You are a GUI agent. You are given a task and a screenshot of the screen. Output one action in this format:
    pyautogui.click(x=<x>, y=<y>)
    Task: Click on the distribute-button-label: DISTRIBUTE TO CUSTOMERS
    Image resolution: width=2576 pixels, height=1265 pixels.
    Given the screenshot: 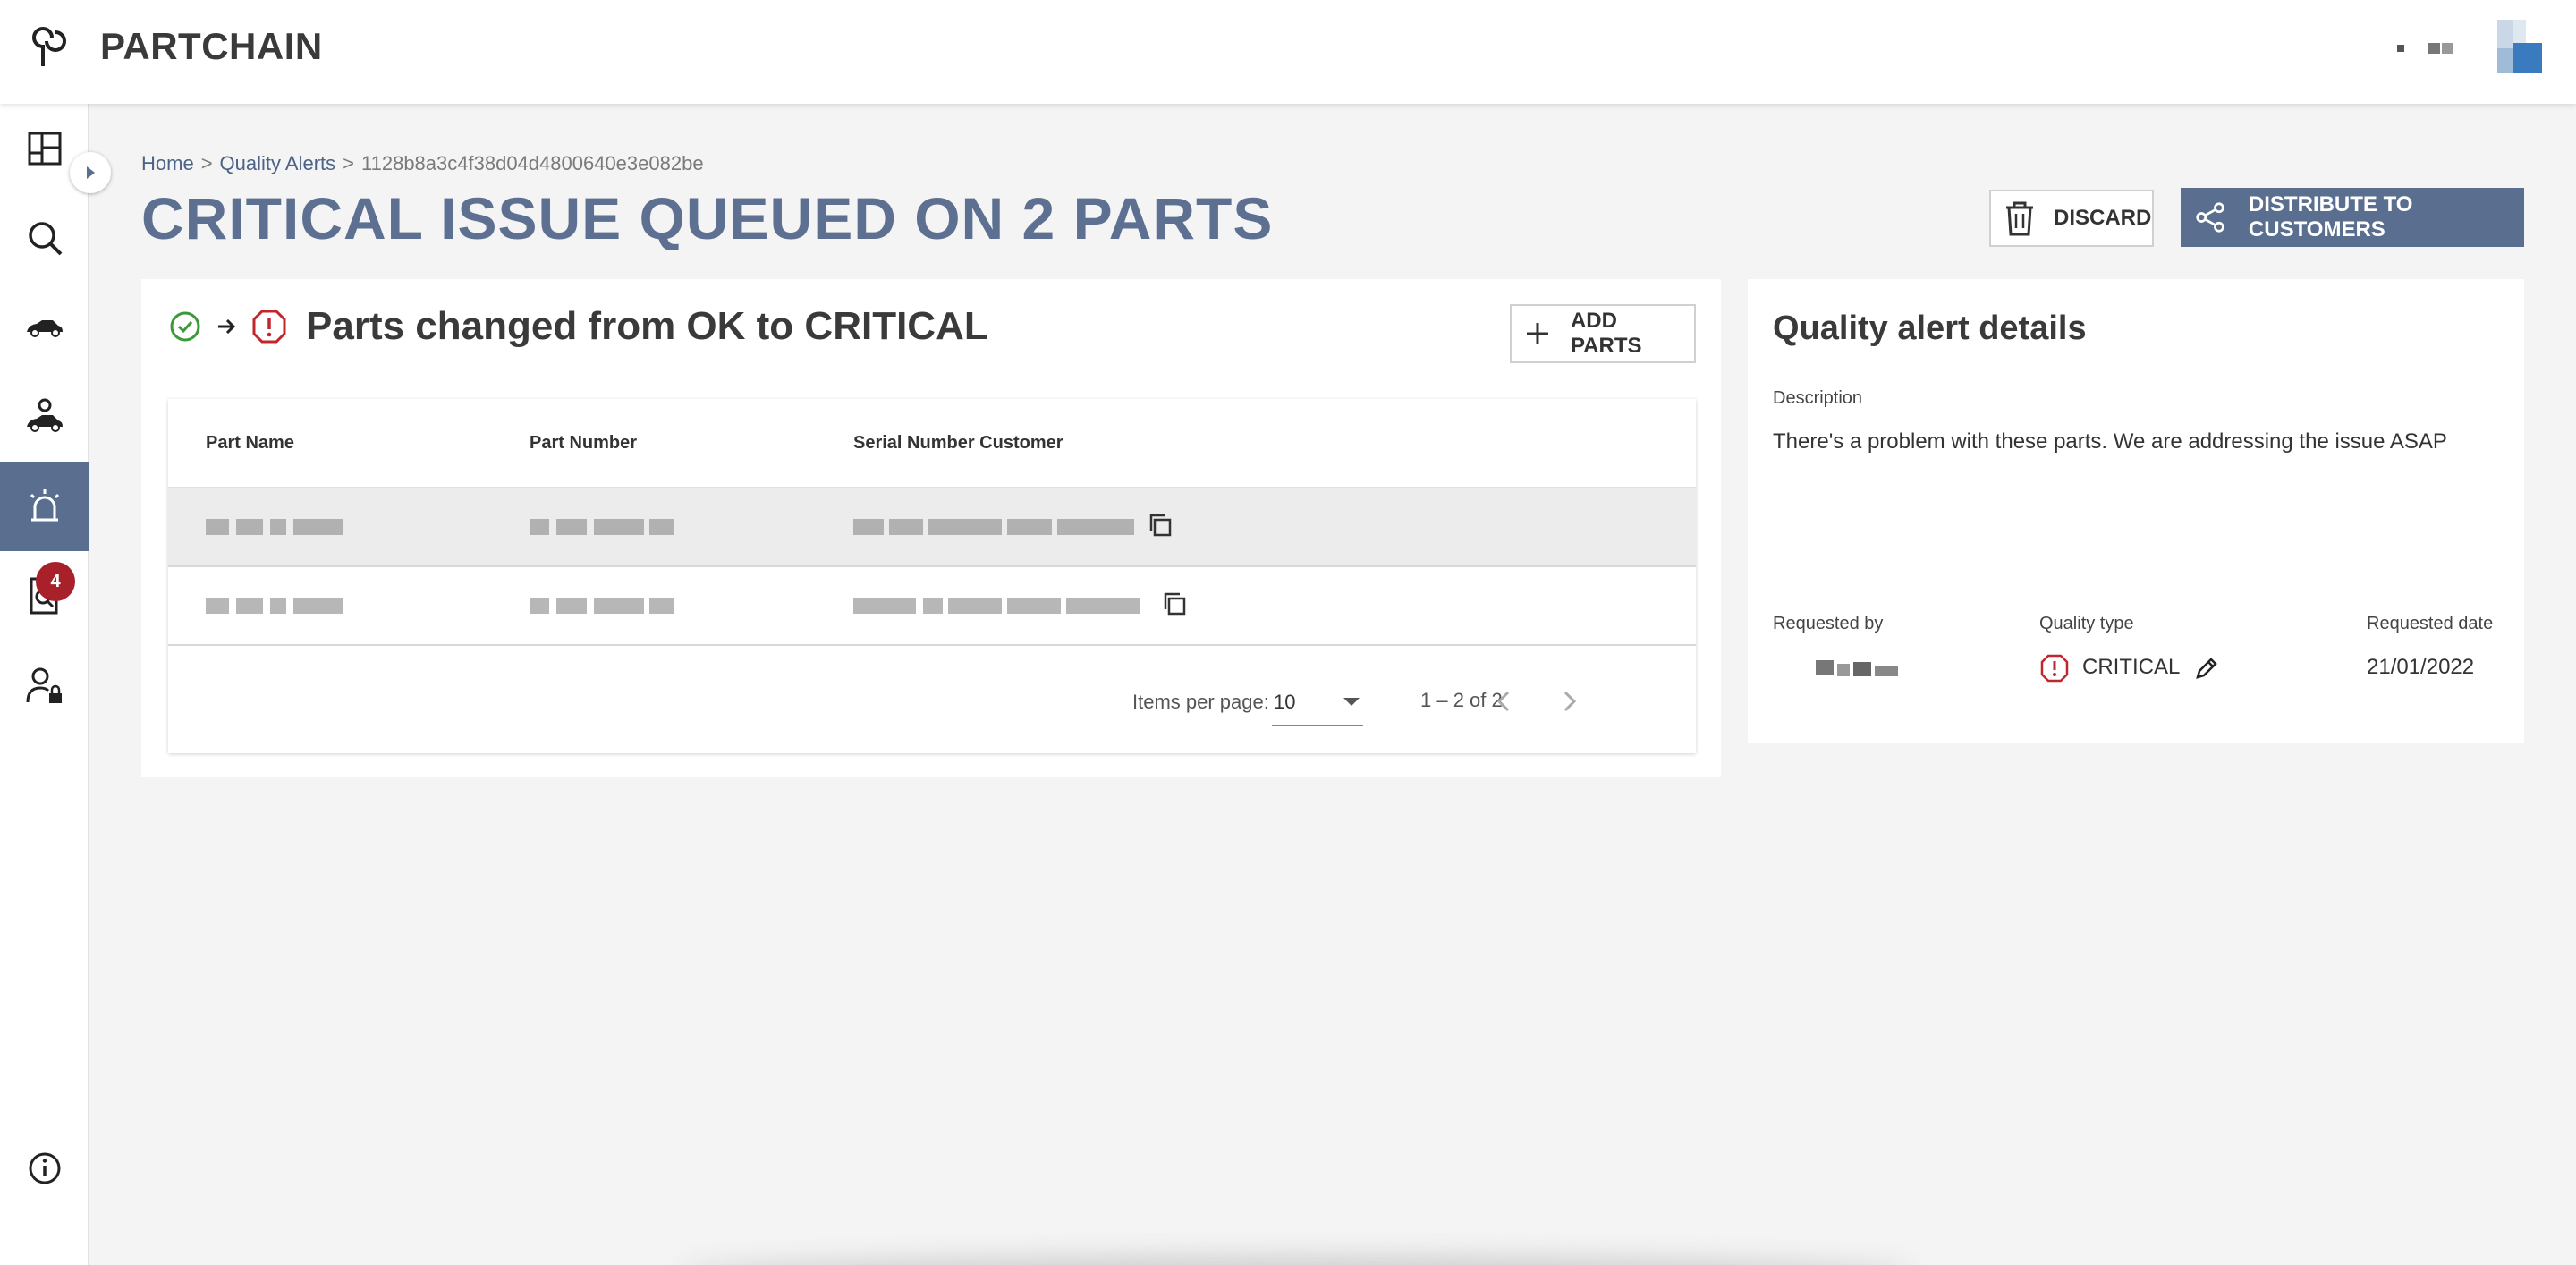 What is the action you would take?
    pyautogui.click(x=2330, y=217)
    